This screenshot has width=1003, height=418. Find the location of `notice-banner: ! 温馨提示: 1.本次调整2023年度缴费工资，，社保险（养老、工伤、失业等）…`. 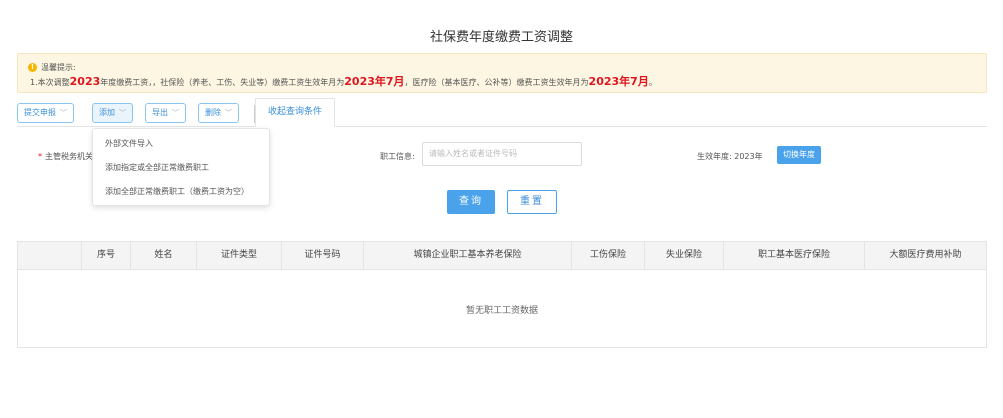

notice-banner: ! 温馨提示: 1.本次调整2023年度缴费工资，，社保险（养老、工伤、失业等）… is located at coordinates (502, 73).